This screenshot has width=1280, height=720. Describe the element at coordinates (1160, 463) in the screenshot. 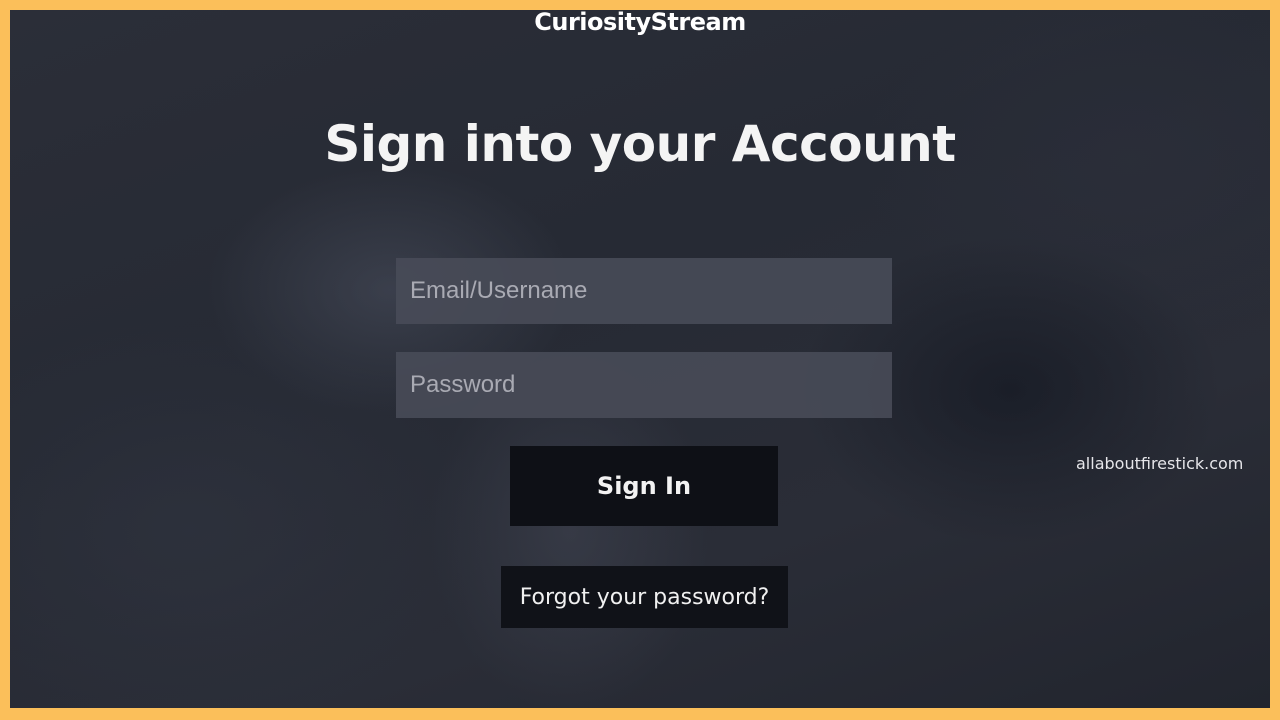

I see `watermark: allaboutfirestick.com` at that location.